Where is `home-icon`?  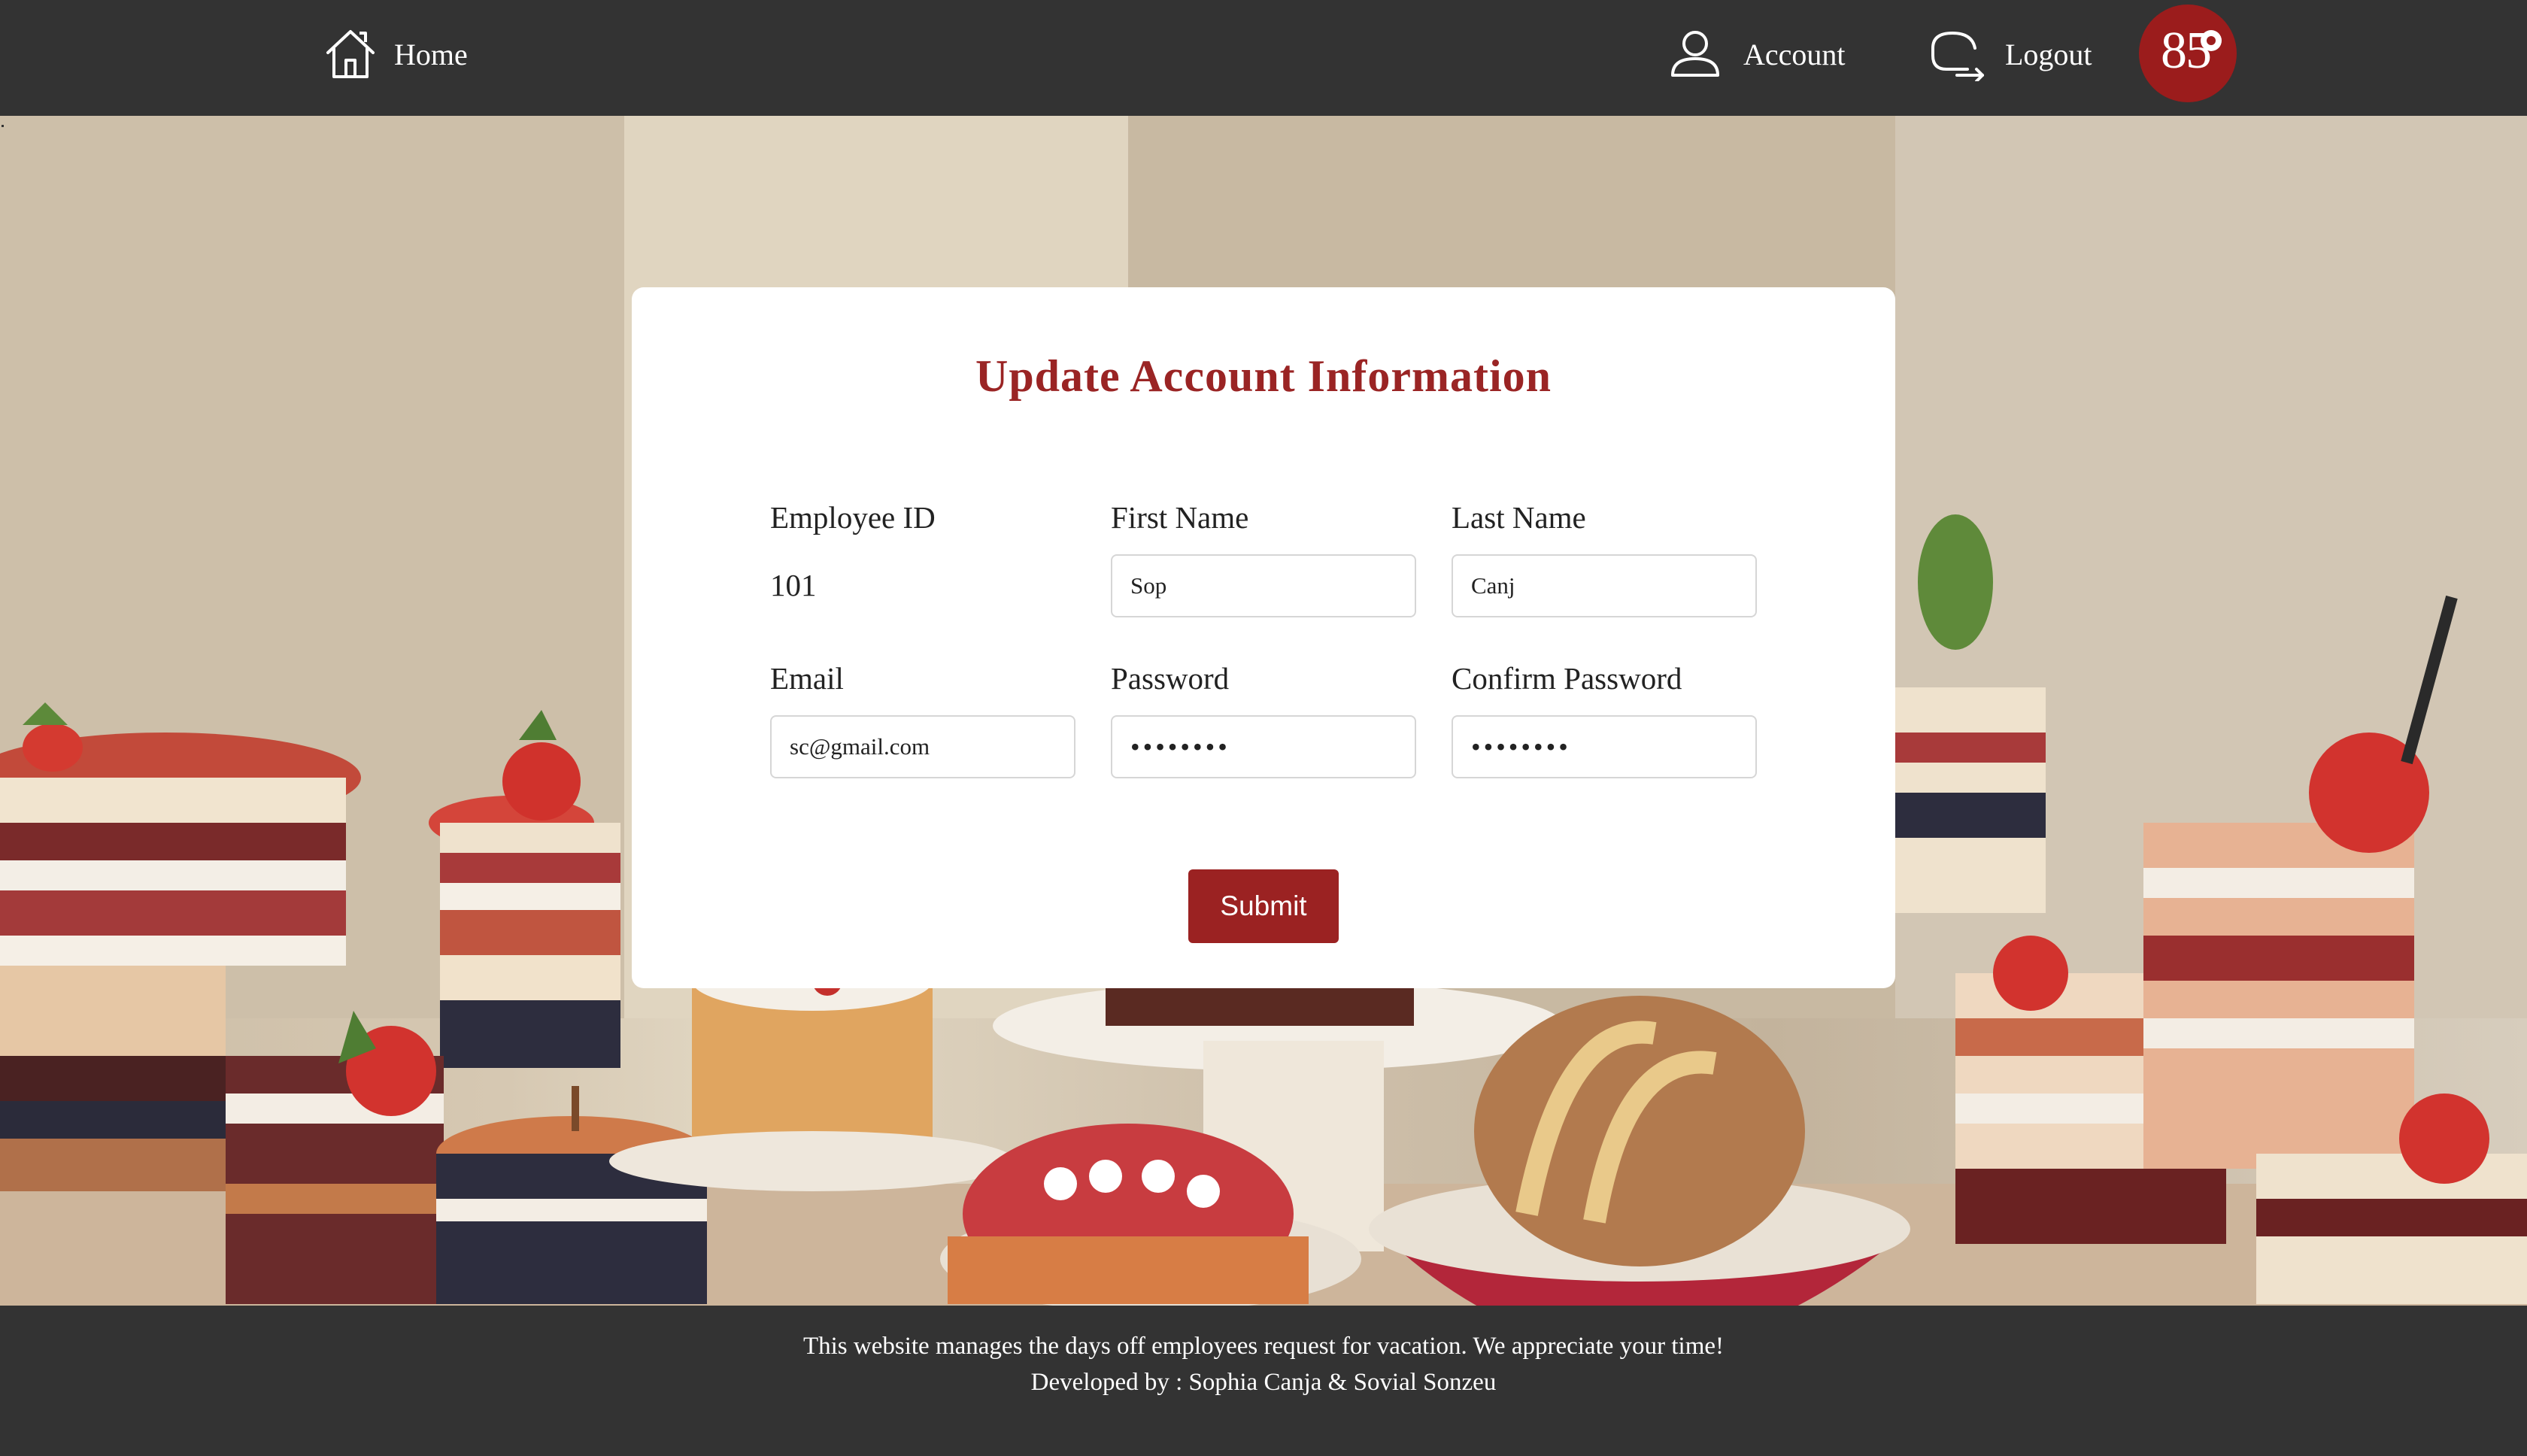 home-icon is located at coordinates (350, 54).